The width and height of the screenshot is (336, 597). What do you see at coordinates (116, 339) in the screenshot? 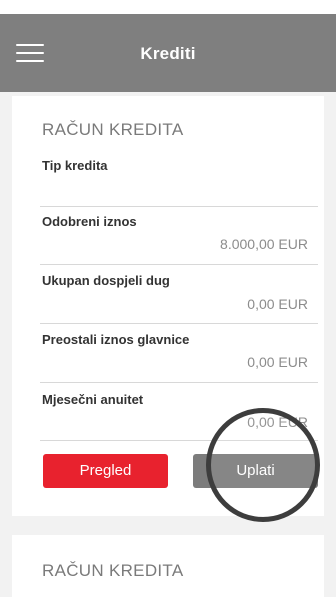
I see `remaining-principal-label: Preostali iznos glavnice` at bounding box center [116, 339].